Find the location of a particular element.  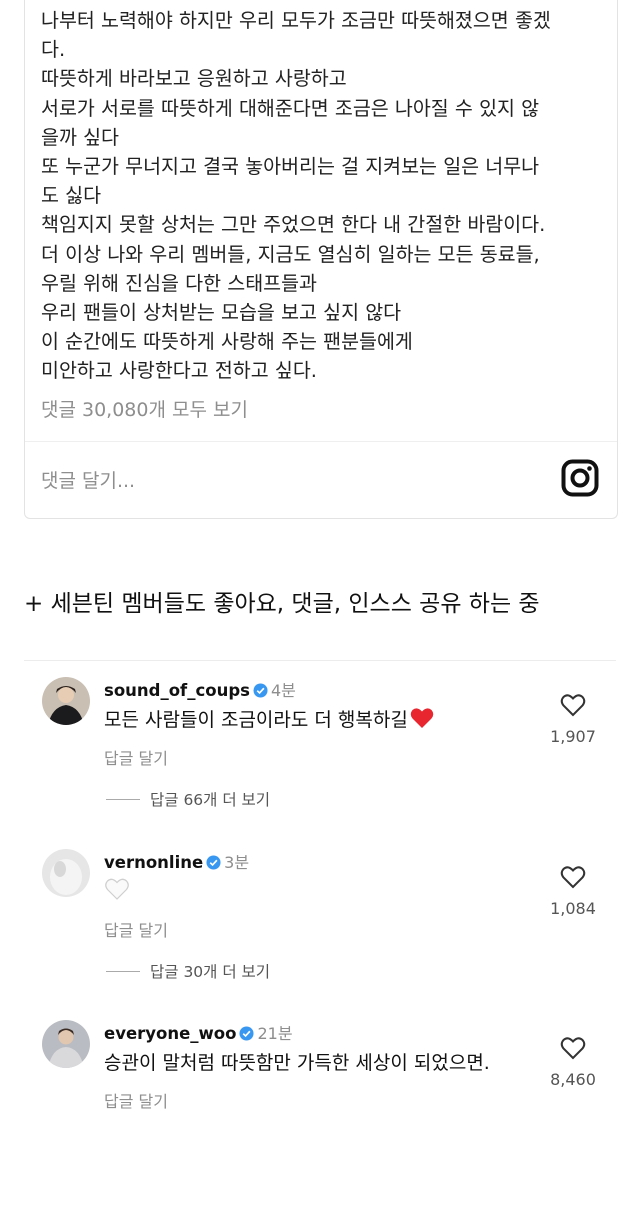

instagram-icon is located at coordinates (580, 478).